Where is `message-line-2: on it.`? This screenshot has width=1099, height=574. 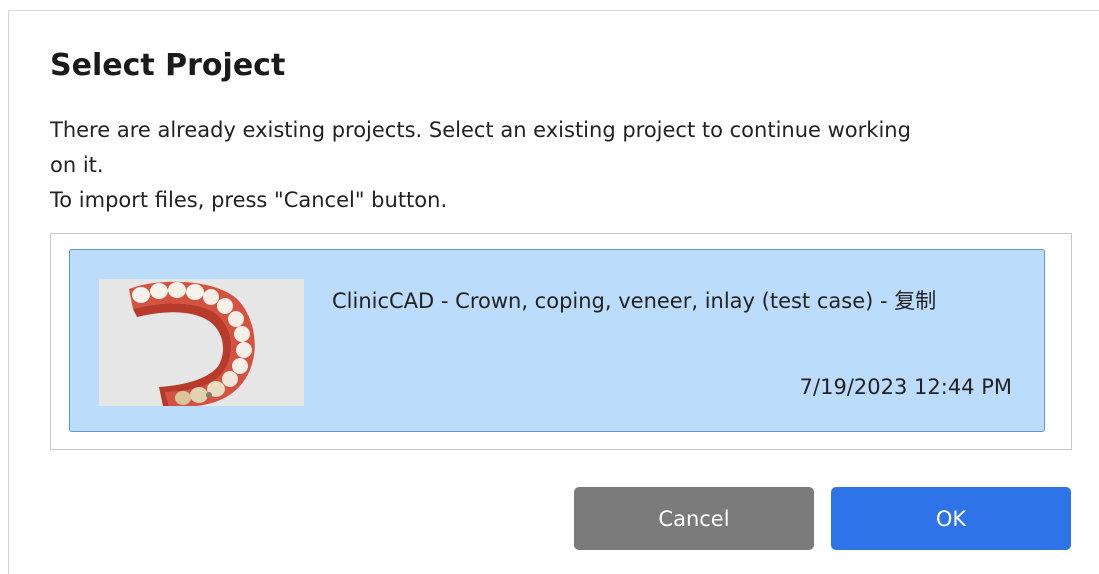 message-line-2: on it. is located at coordinates (77, 165).